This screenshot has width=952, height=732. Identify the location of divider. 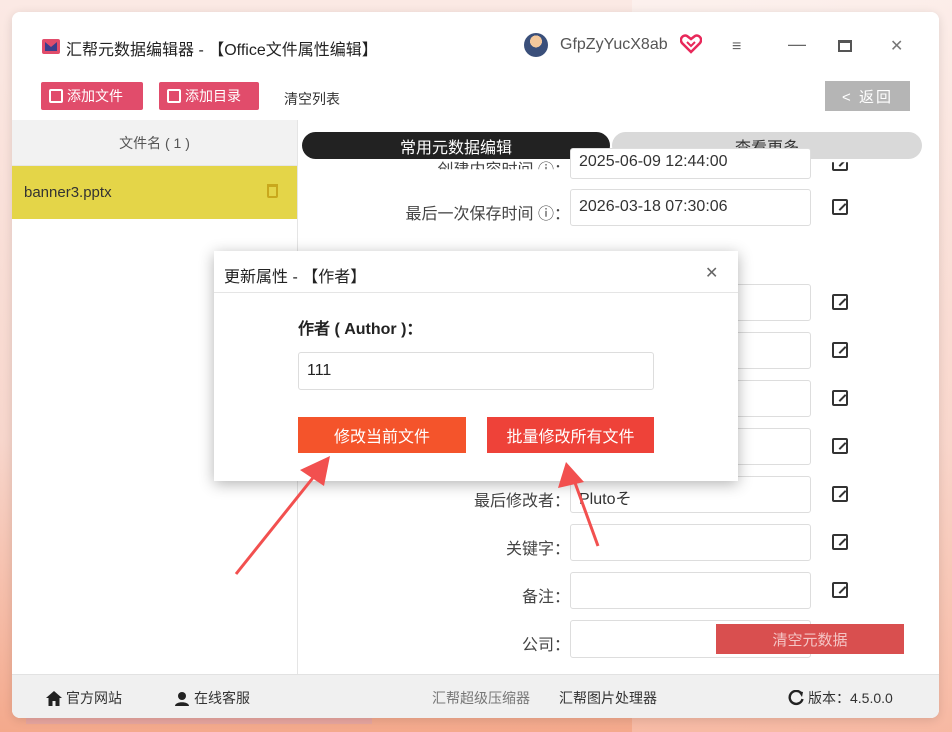
(476, 292).